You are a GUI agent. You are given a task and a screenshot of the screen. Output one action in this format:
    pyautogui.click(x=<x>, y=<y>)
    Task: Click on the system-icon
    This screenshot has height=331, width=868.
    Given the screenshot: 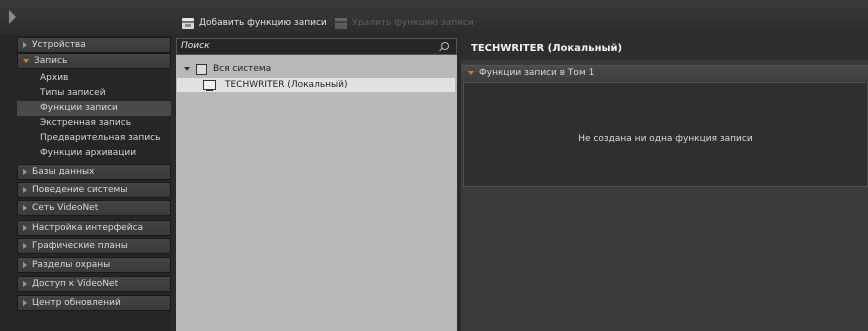 What is the action you would take?
    pyautogui.click(x=201, y=69)
    